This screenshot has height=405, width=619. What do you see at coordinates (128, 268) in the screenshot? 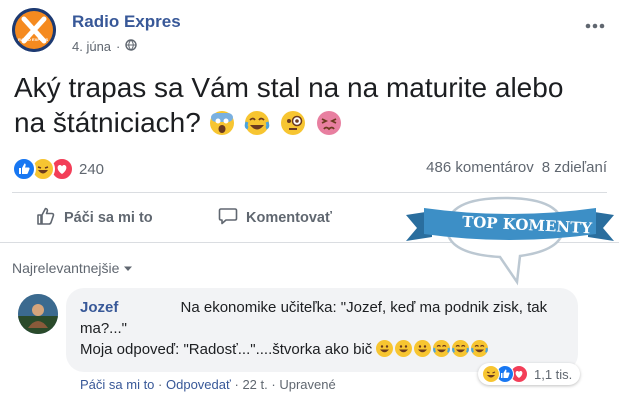
I see `caret-down-icon` at bounding box center [128, 268].